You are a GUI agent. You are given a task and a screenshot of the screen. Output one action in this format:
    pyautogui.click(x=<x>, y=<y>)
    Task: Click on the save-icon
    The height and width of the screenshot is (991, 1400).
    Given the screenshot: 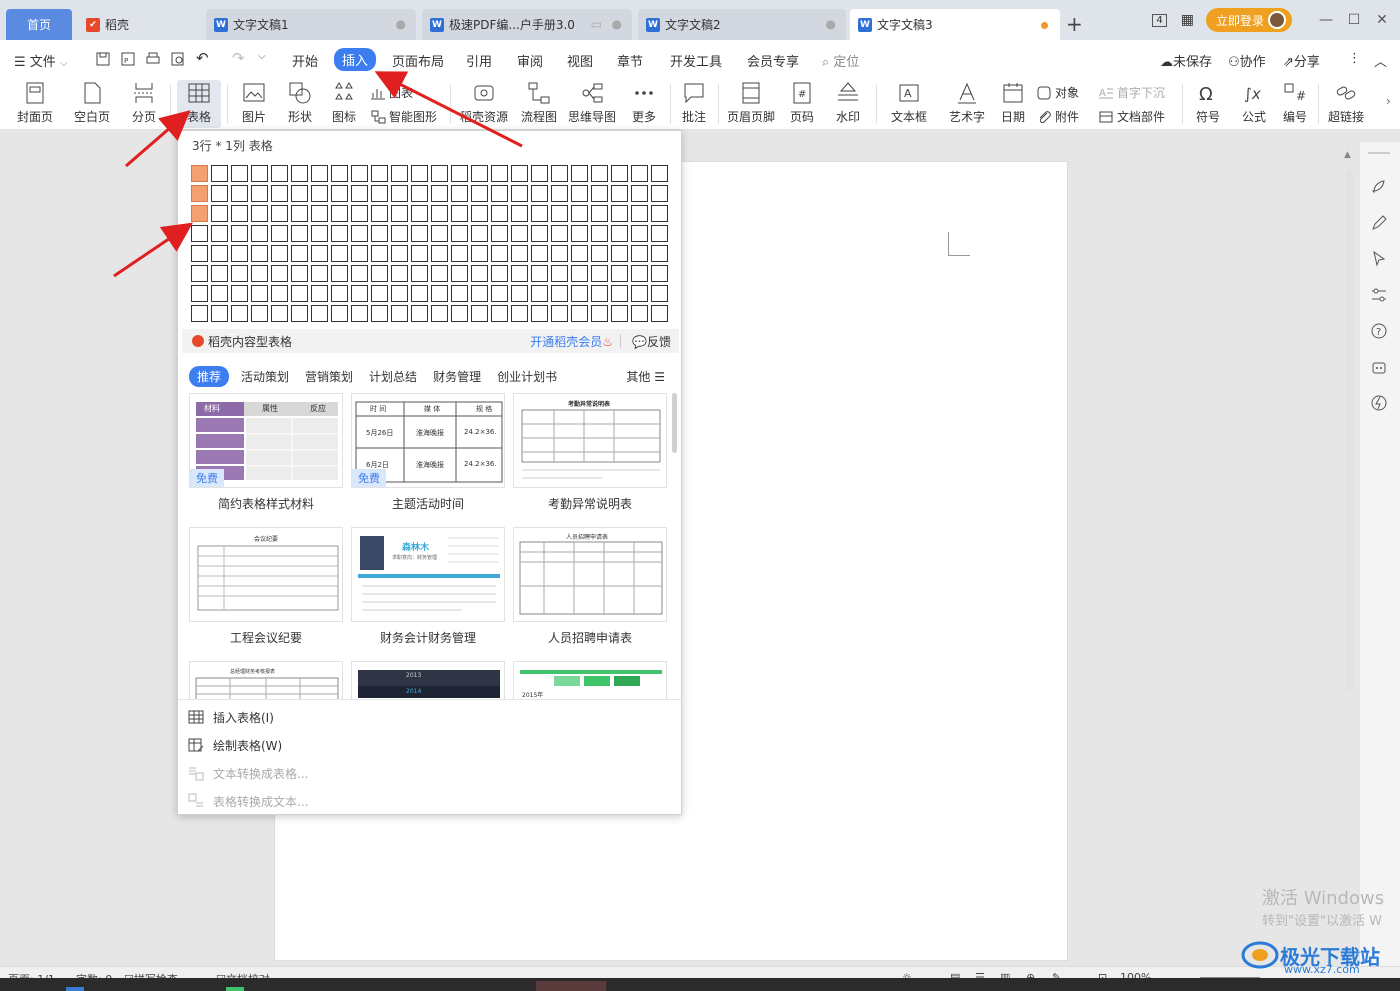 What is the action you would take?
    pyautogui.click(x=103, y=59)
    